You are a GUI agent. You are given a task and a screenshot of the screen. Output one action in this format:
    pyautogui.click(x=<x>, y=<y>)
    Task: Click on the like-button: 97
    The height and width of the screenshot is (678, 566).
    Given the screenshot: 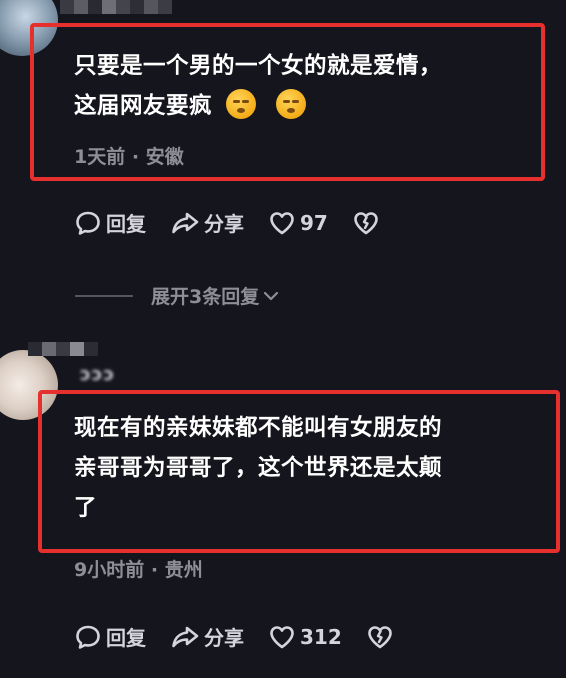 What is the action you would take?
    pyautogui.click(x=298, y=223)
    